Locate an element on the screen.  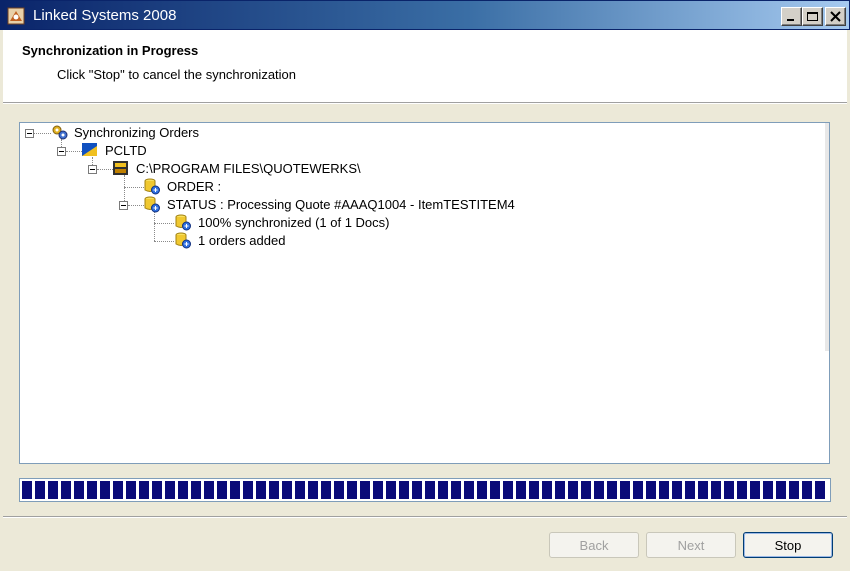
tree-node-orders-added: 1 orders added is located at coordinates (220, 241).